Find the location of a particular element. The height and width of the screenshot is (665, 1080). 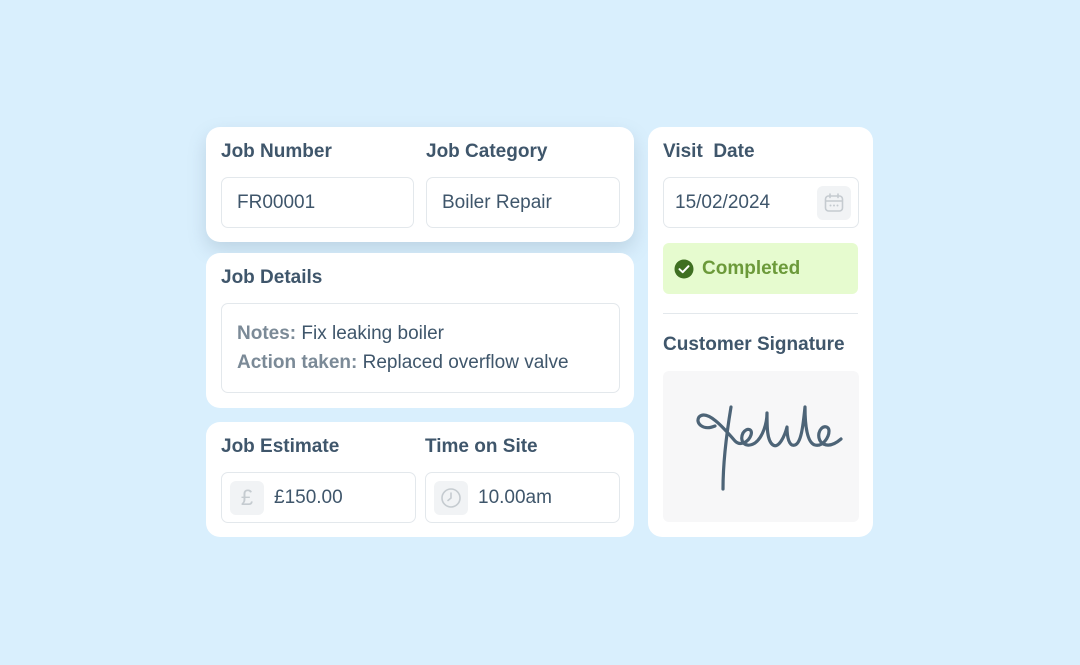

divider is located at coordinates (760, 313).